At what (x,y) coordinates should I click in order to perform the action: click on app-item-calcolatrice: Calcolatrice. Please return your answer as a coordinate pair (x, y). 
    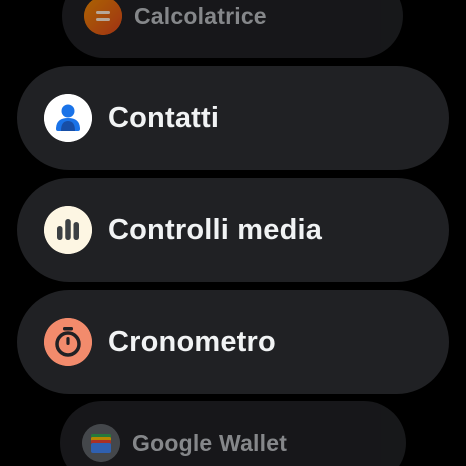
    Looking at the image, I should click on (232, 29).